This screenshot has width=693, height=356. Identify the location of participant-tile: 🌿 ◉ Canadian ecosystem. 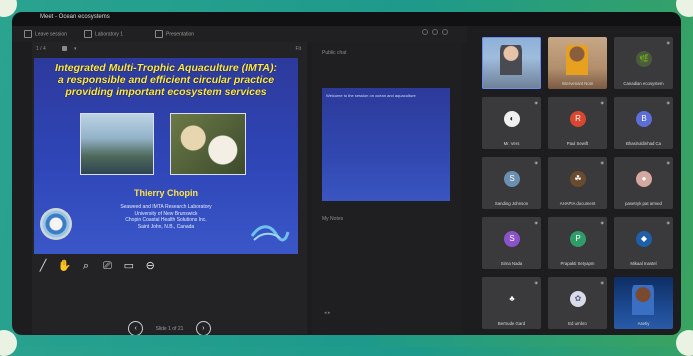
(643, 63).